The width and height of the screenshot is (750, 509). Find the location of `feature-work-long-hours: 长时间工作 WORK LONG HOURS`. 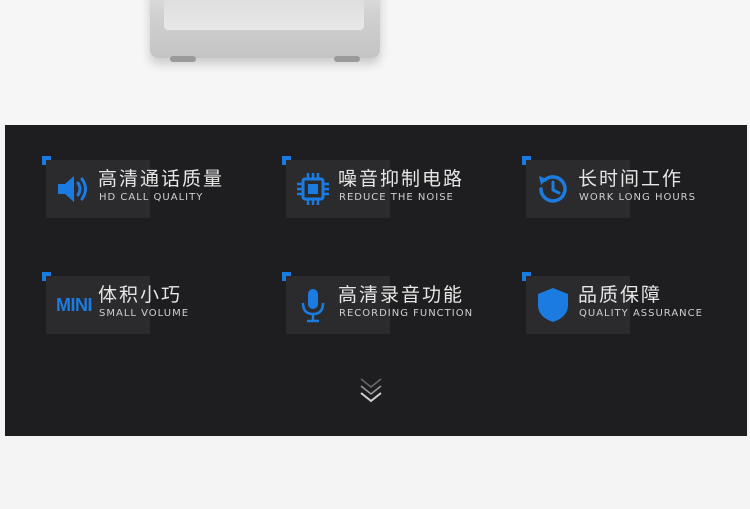

feature-work-long-hours: 长时间工作 WORK LONG HOURS is located at coordinates (629, 187).